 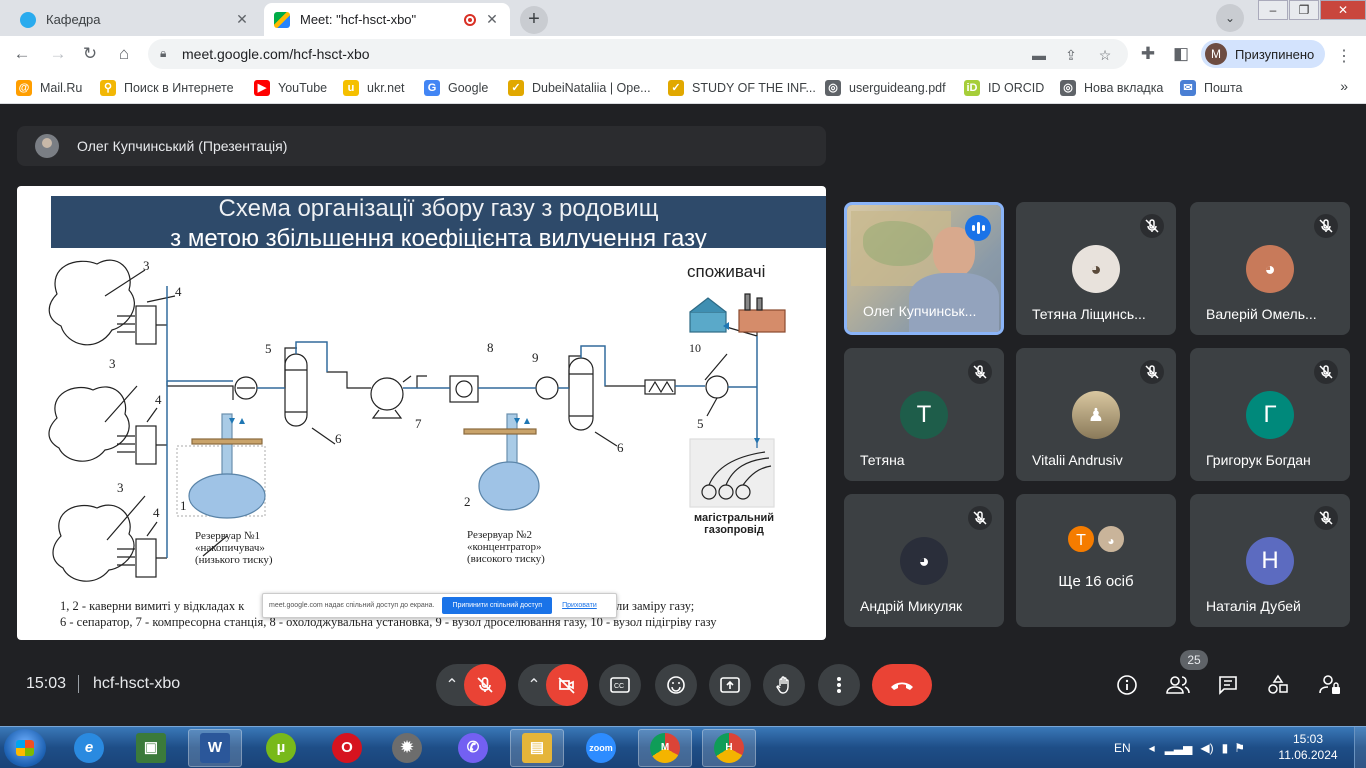 What do you see at coordinates (124, 54) in the screenshot?
I see `home-icon: ⌂` at bounding box center [124, 54].